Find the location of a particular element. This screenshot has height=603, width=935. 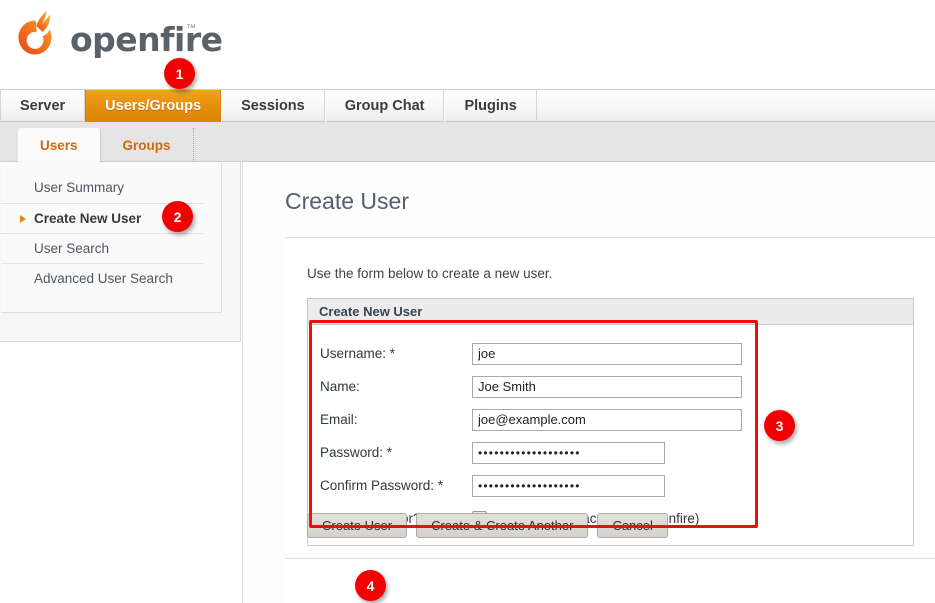

sub-tab-bar: Users Groups is located at coordinates (467, 142).